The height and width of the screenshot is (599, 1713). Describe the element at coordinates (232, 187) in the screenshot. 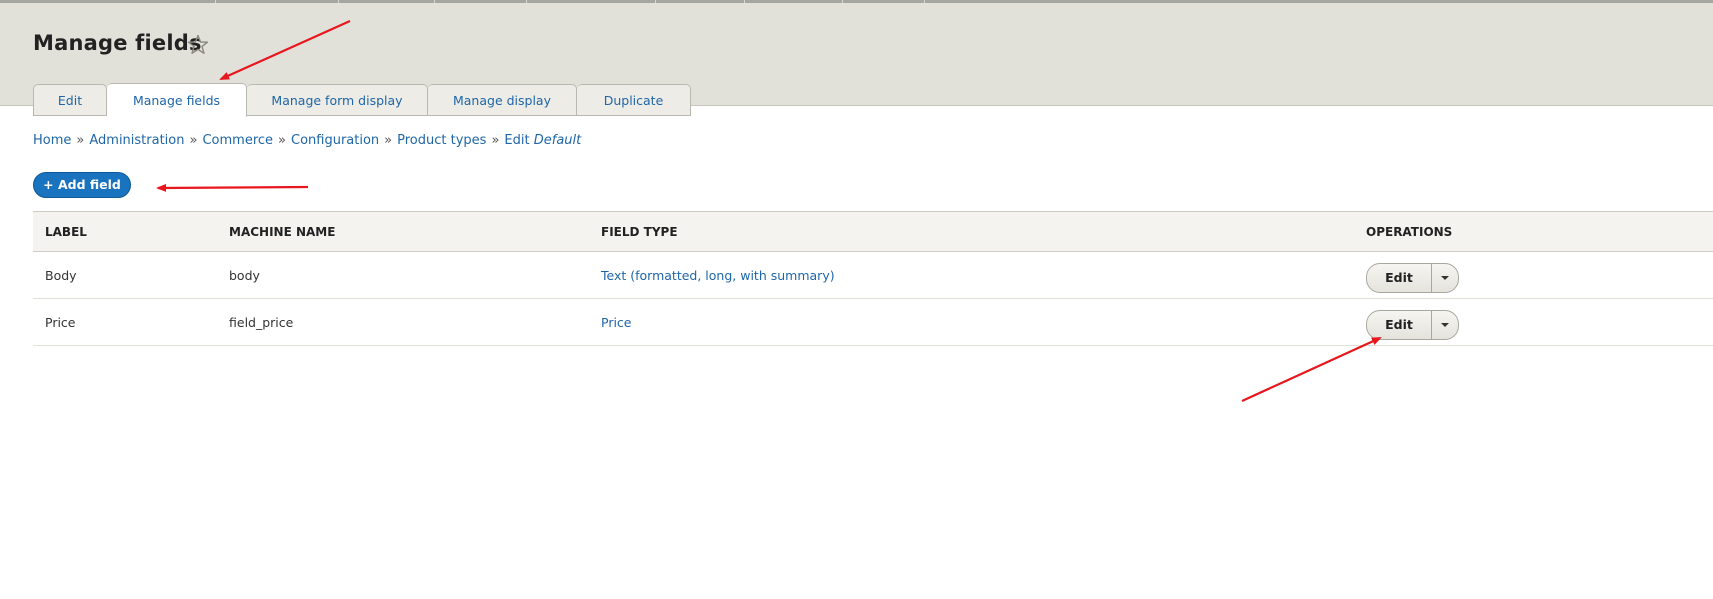

I see `annotation-arrow-to-add-field` at that location.